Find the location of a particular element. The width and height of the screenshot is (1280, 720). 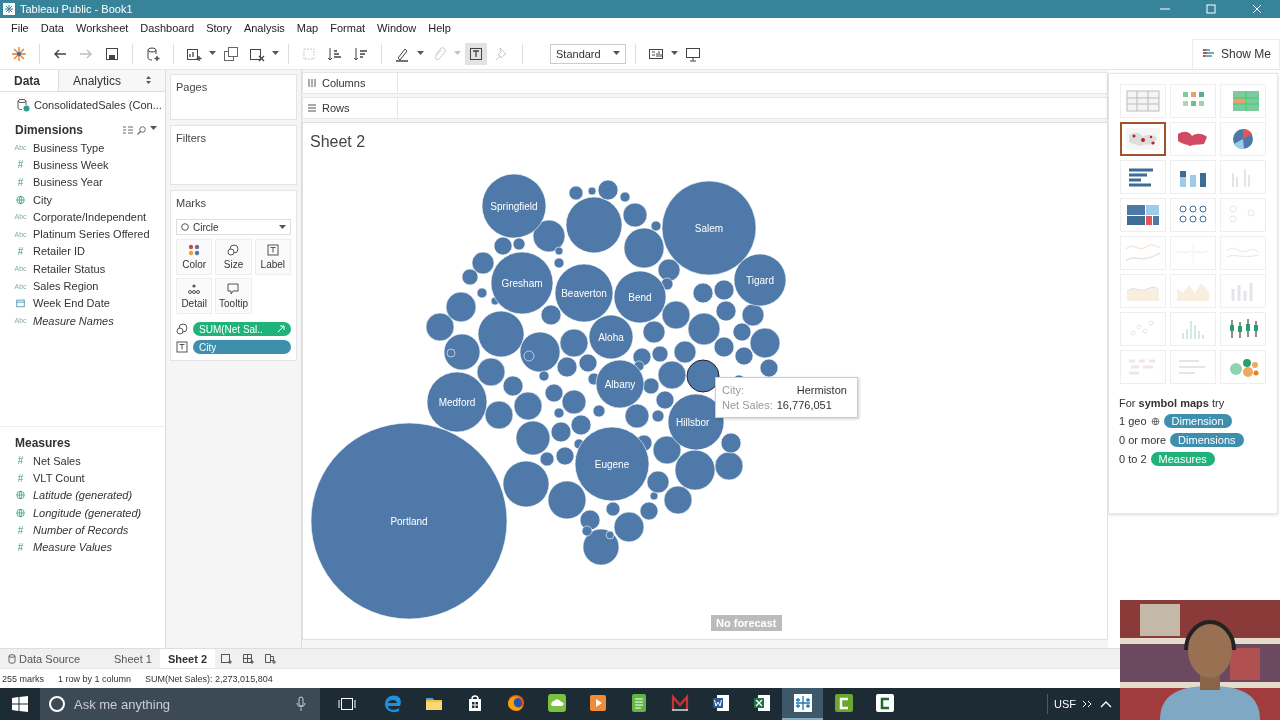

field-pill: Dimension is located at coordinates (1197, 421).